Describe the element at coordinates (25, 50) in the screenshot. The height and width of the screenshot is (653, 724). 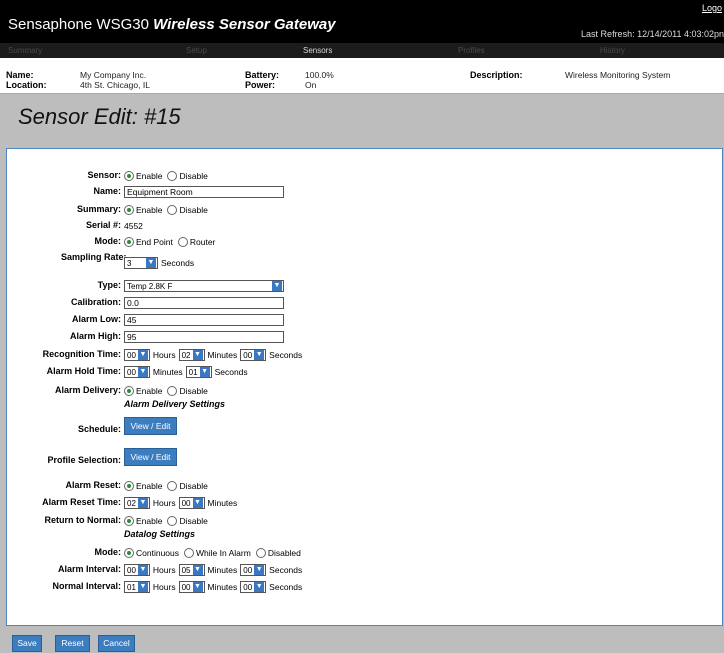
I see `nav-summary: Summary` at that location.